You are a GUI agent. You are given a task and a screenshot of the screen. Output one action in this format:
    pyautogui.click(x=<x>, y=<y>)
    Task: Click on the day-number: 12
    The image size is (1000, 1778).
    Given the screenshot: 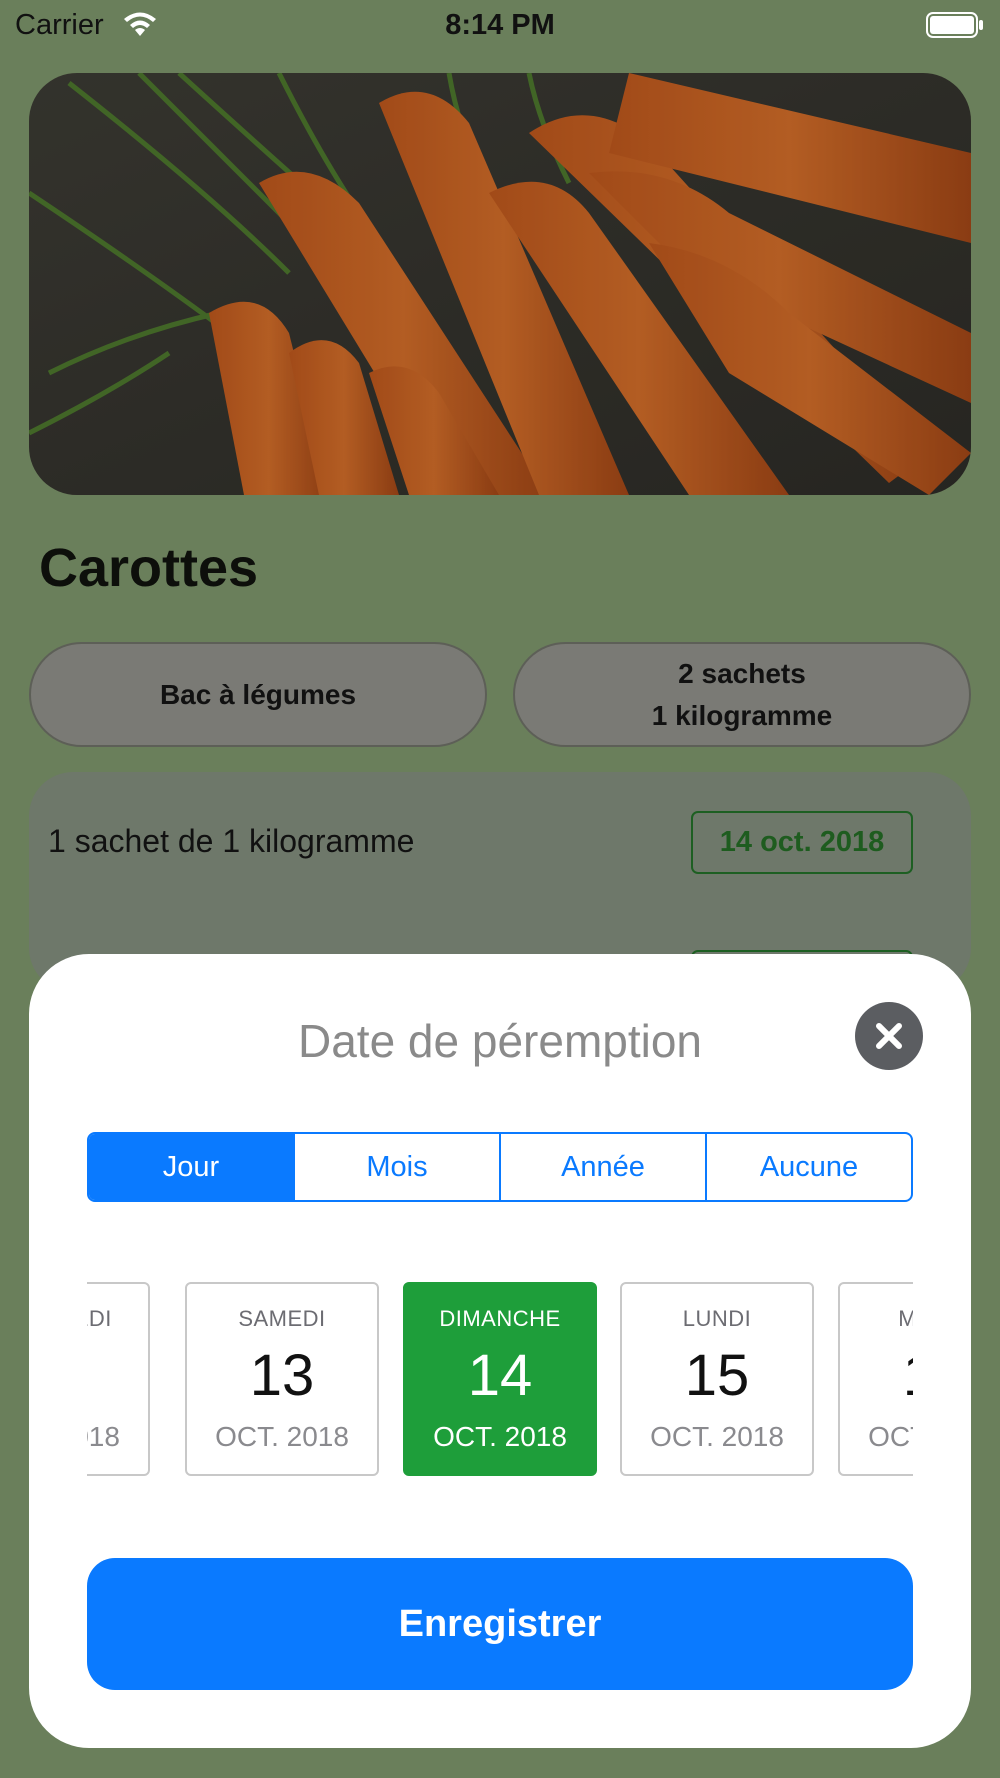 What is the action you would take?
    pyautogui.click(x=117, y=1375)
    